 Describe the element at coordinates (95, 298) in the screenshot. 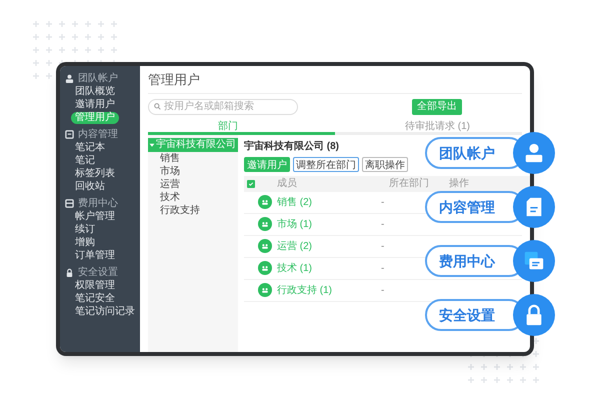

I see `sidebar-item: 笔记安全` at that location.